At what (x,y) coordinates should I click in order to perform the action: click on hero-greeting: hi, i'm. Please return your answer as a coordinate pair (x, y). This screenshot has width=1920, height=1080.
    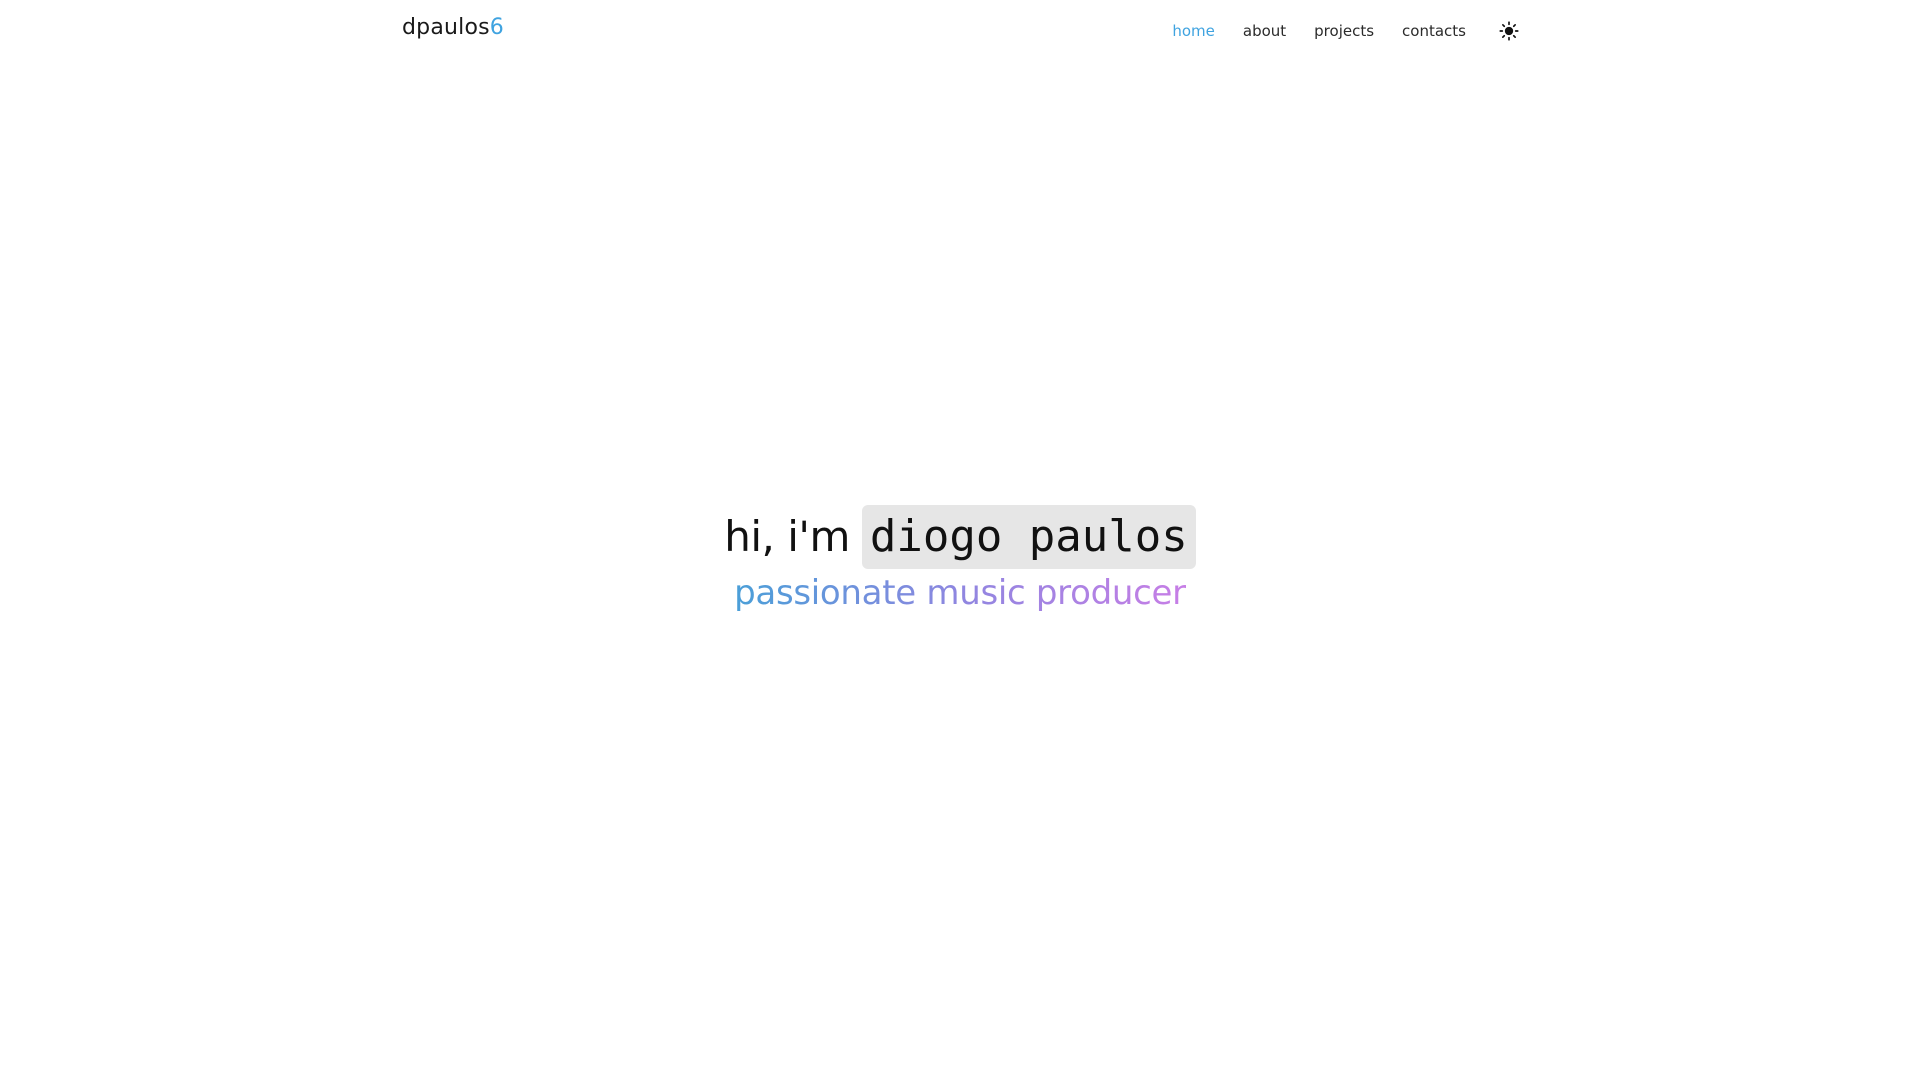
    Looking at the image, I should click on (787, 536).